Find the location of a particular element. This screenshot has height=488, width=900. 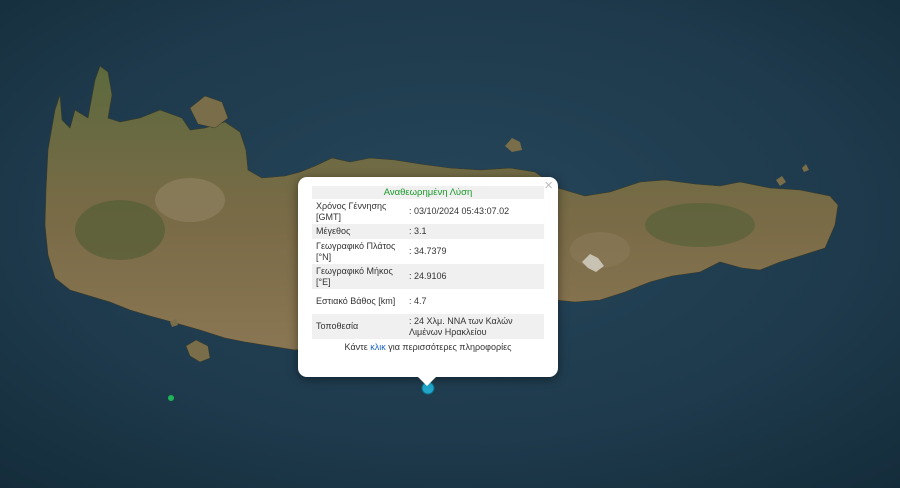

row-value: : 34.7379 is located at coordinates (428, 251).